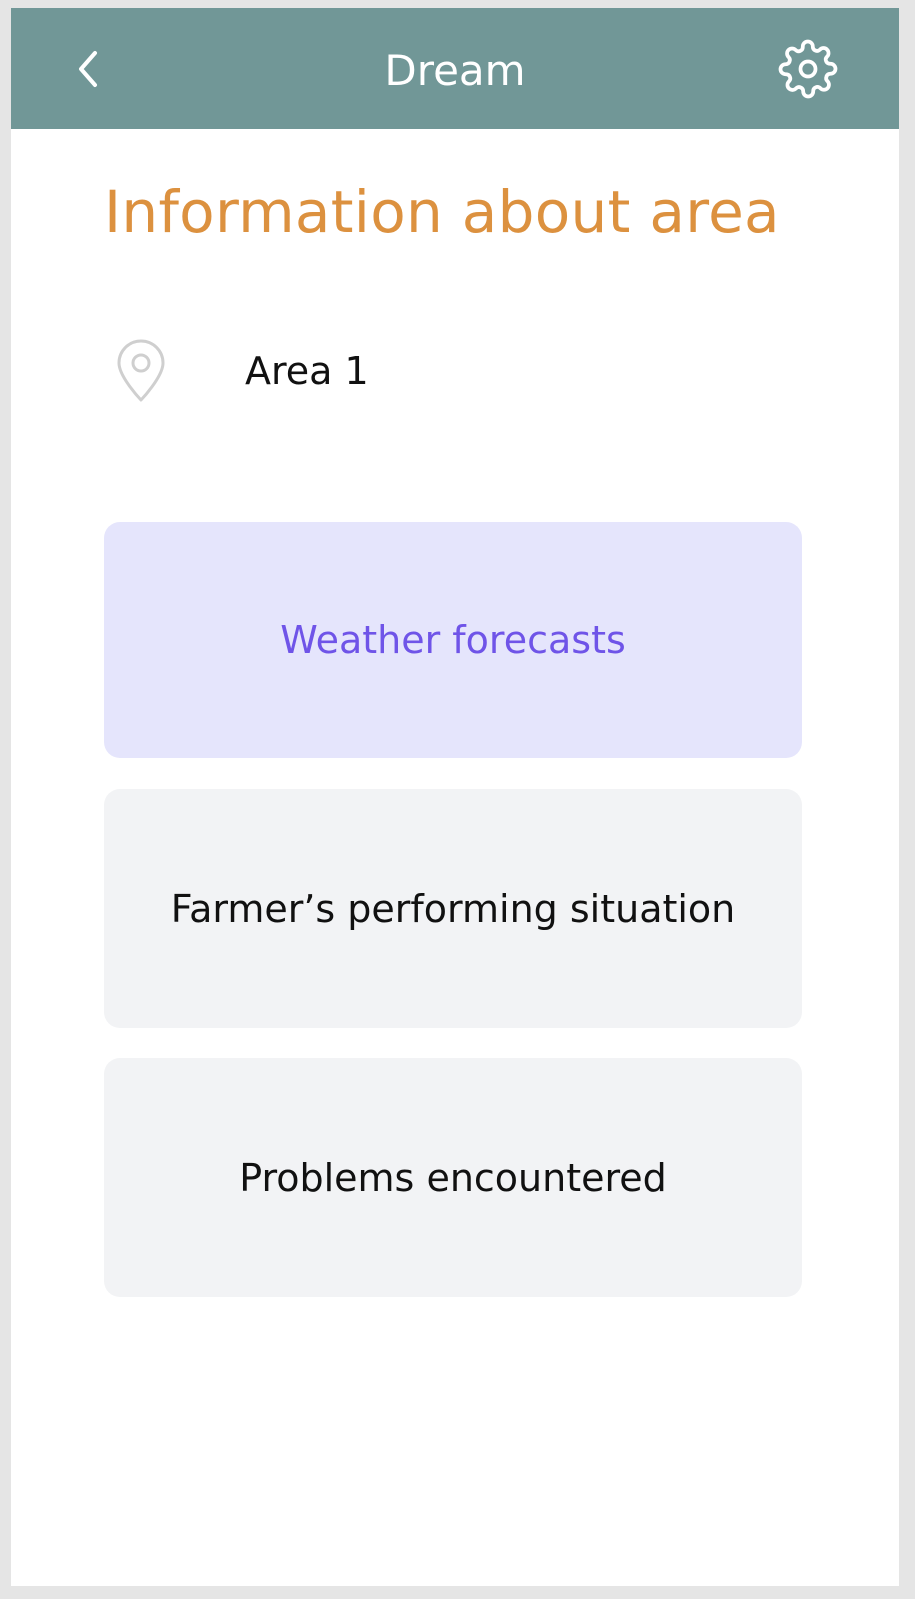  I want to click on problems-encountered-button: Problems encountered, so click(453, 1177).